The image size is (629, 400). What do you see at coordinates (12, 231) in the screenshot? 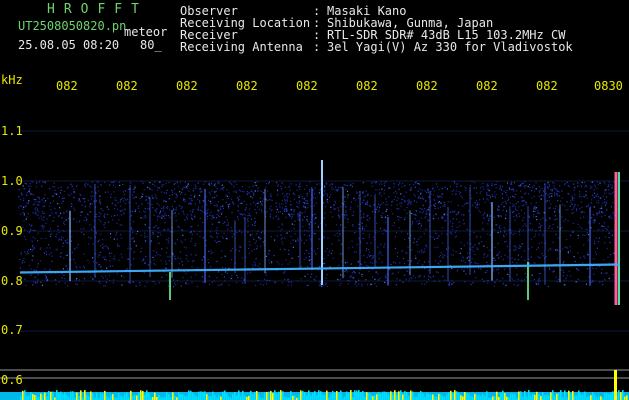
I see `y-tick-label: 0.9` at bounding box center [12, 231].